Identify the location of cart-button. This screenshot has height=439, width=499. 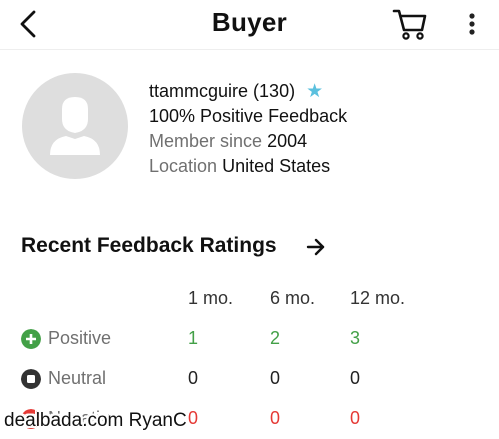
(410, 24).